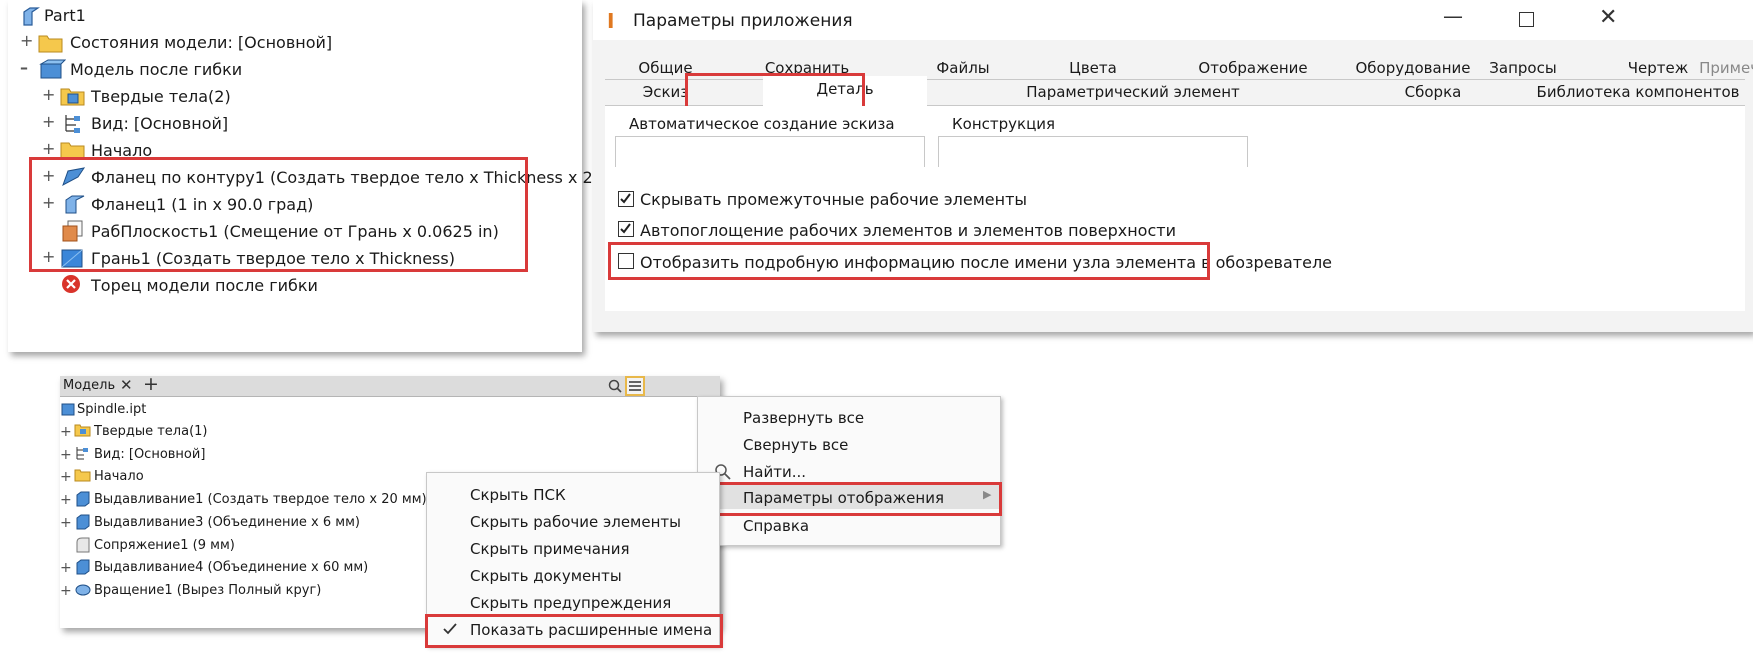 The width and height of the screenshot is (1753, 664). Describe the element at coordinates (164, 545) in the screenshot. I see `browser-item-fillet: Сопряжение1 (9 мм)` at that location.